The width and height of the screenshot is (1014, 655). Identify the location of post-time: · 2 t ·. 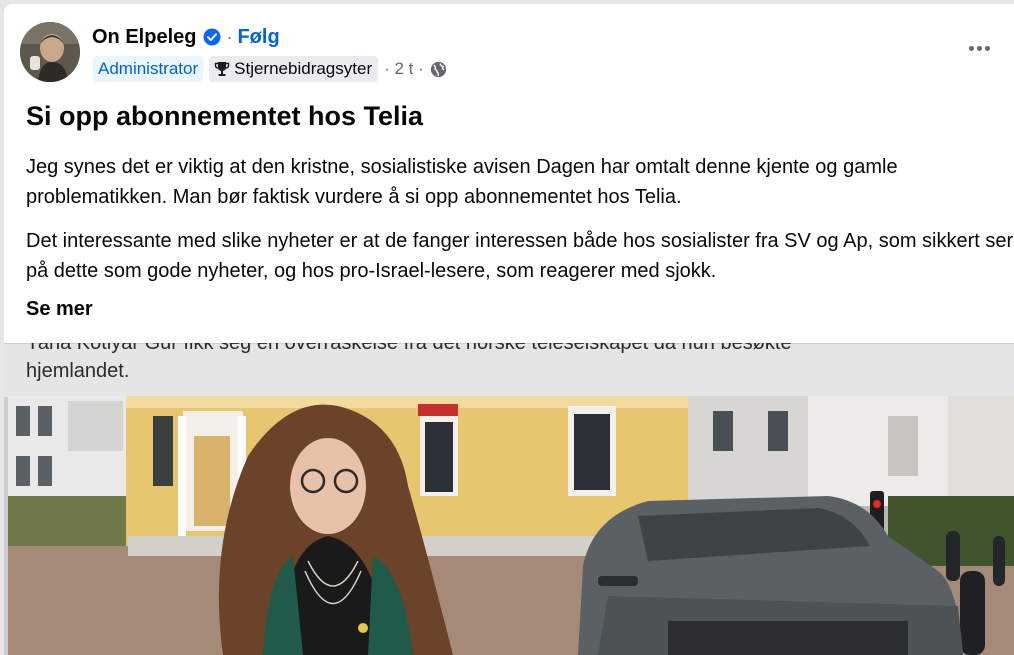
(404, 69).